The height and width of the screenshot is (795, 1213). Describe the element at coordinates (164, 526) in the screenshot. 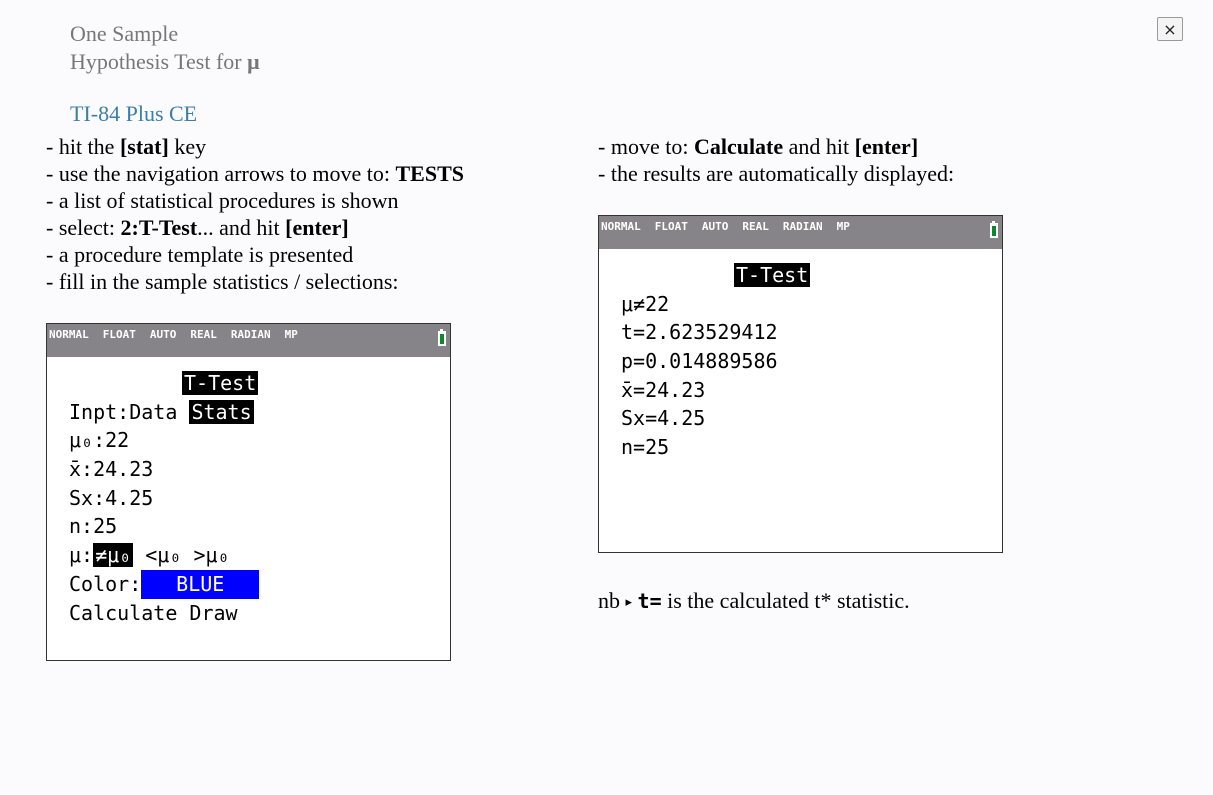

I see `n-field: n:25` at that location.